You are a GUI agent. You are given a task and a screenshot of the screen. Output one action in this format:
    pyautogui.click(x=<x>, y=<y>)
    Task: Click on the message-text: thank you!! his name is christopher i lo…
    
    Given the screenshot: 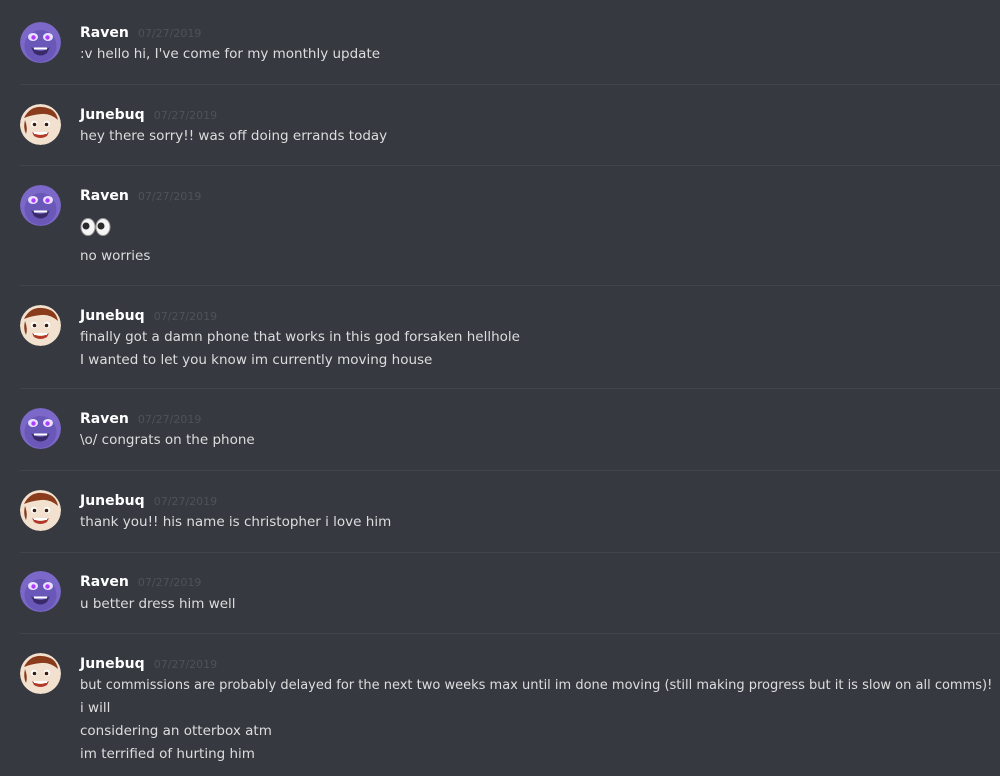 What is the action you would take?
    pyautogui.click(x=236, y=522)
    